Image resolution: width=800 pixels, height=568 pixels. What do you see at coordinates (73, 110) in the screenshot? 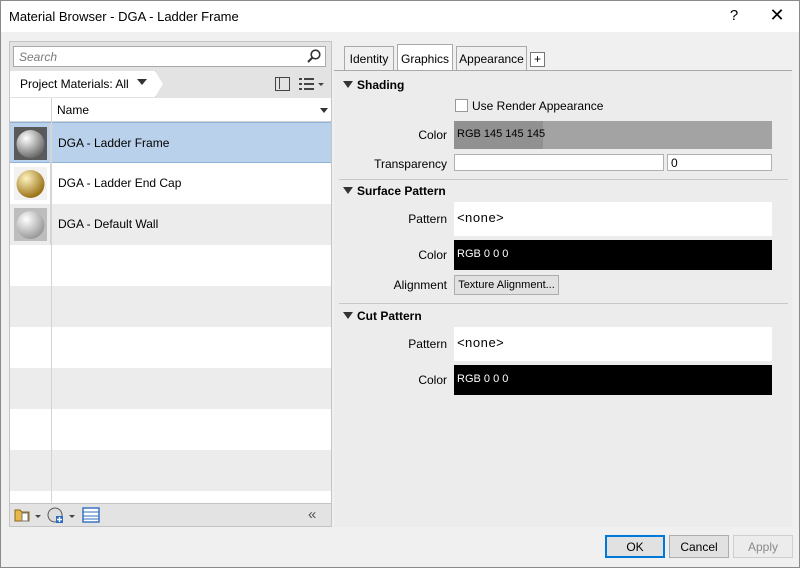
I see `column-name-label: Name` at bounding box center [73, 110].